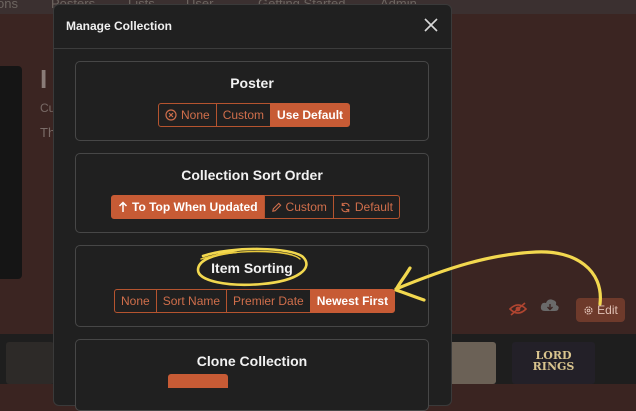 This screenshot has height=411, width=636. What do you see at coordinates (268, 301) in the screenshot?
I see `item-sort-premier-date-button: Premier Date` at bounding box center [268, 301].